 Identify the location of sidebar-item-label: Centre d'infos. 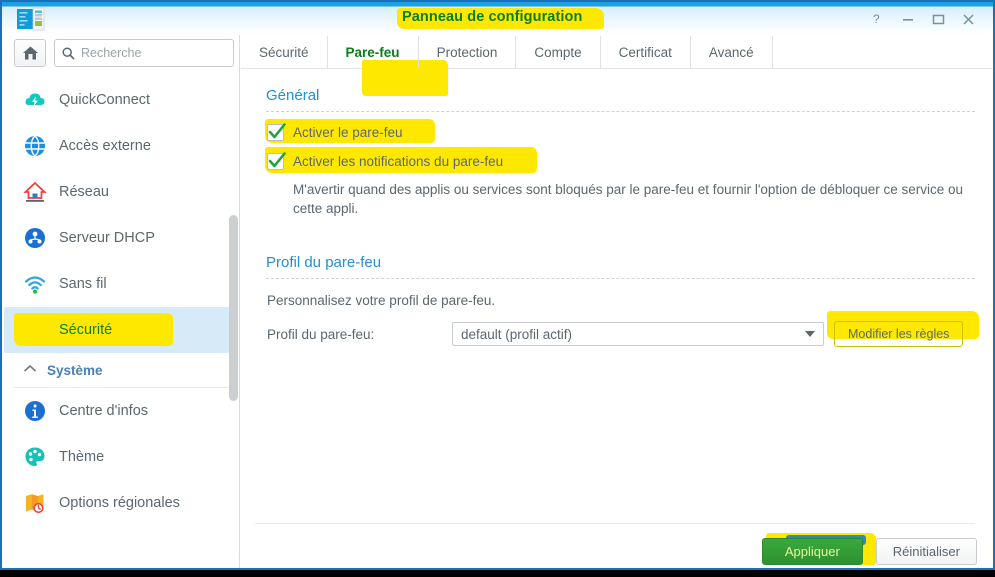
(104, 411).